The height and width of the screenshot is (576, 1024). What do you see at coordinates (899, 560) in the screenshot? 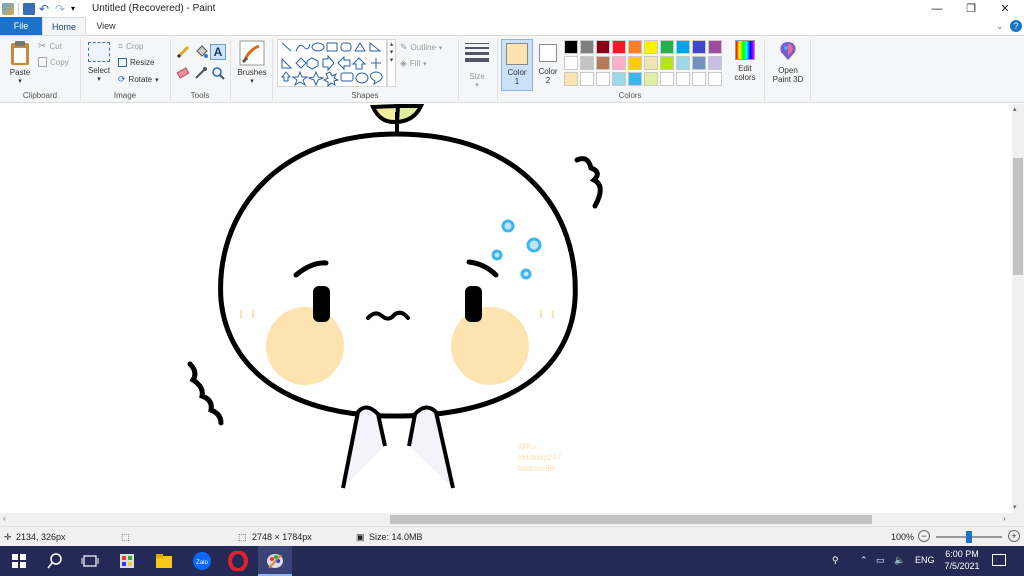
I see `volume-icon: 🔈` at bounding box center [899, 560].